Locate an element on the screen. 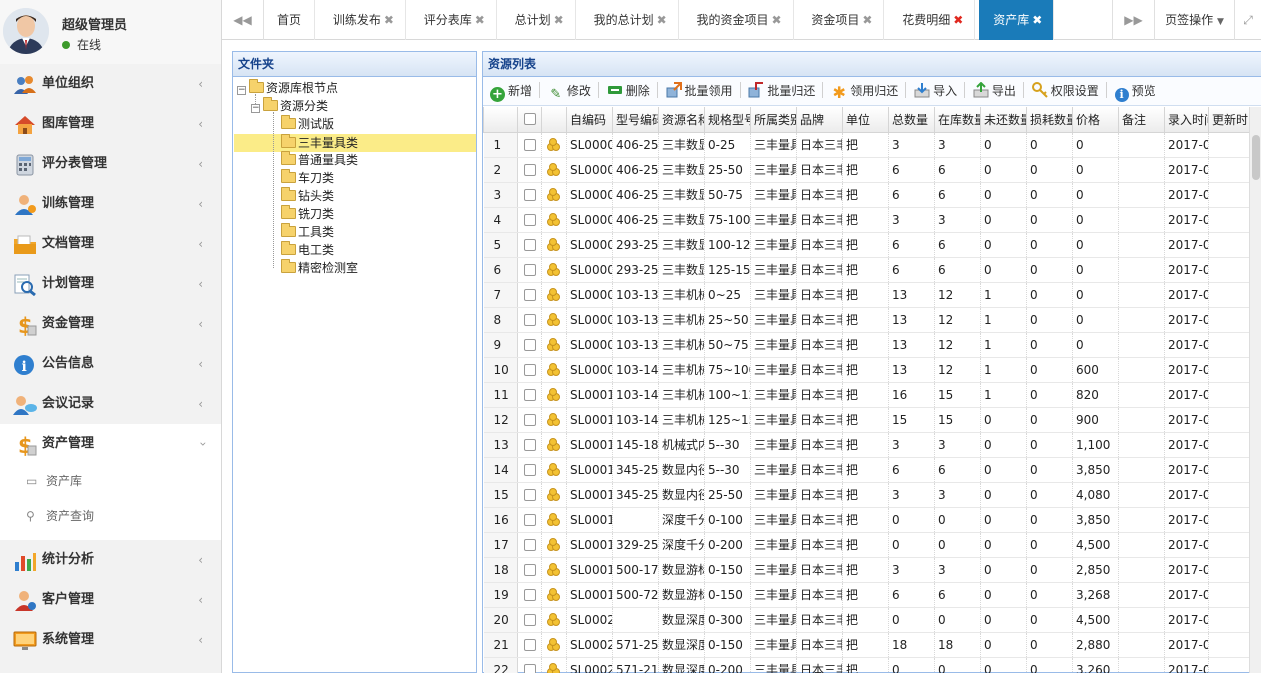  batch-borrow-button: 批量领用 is located at coordinates (701, 91).